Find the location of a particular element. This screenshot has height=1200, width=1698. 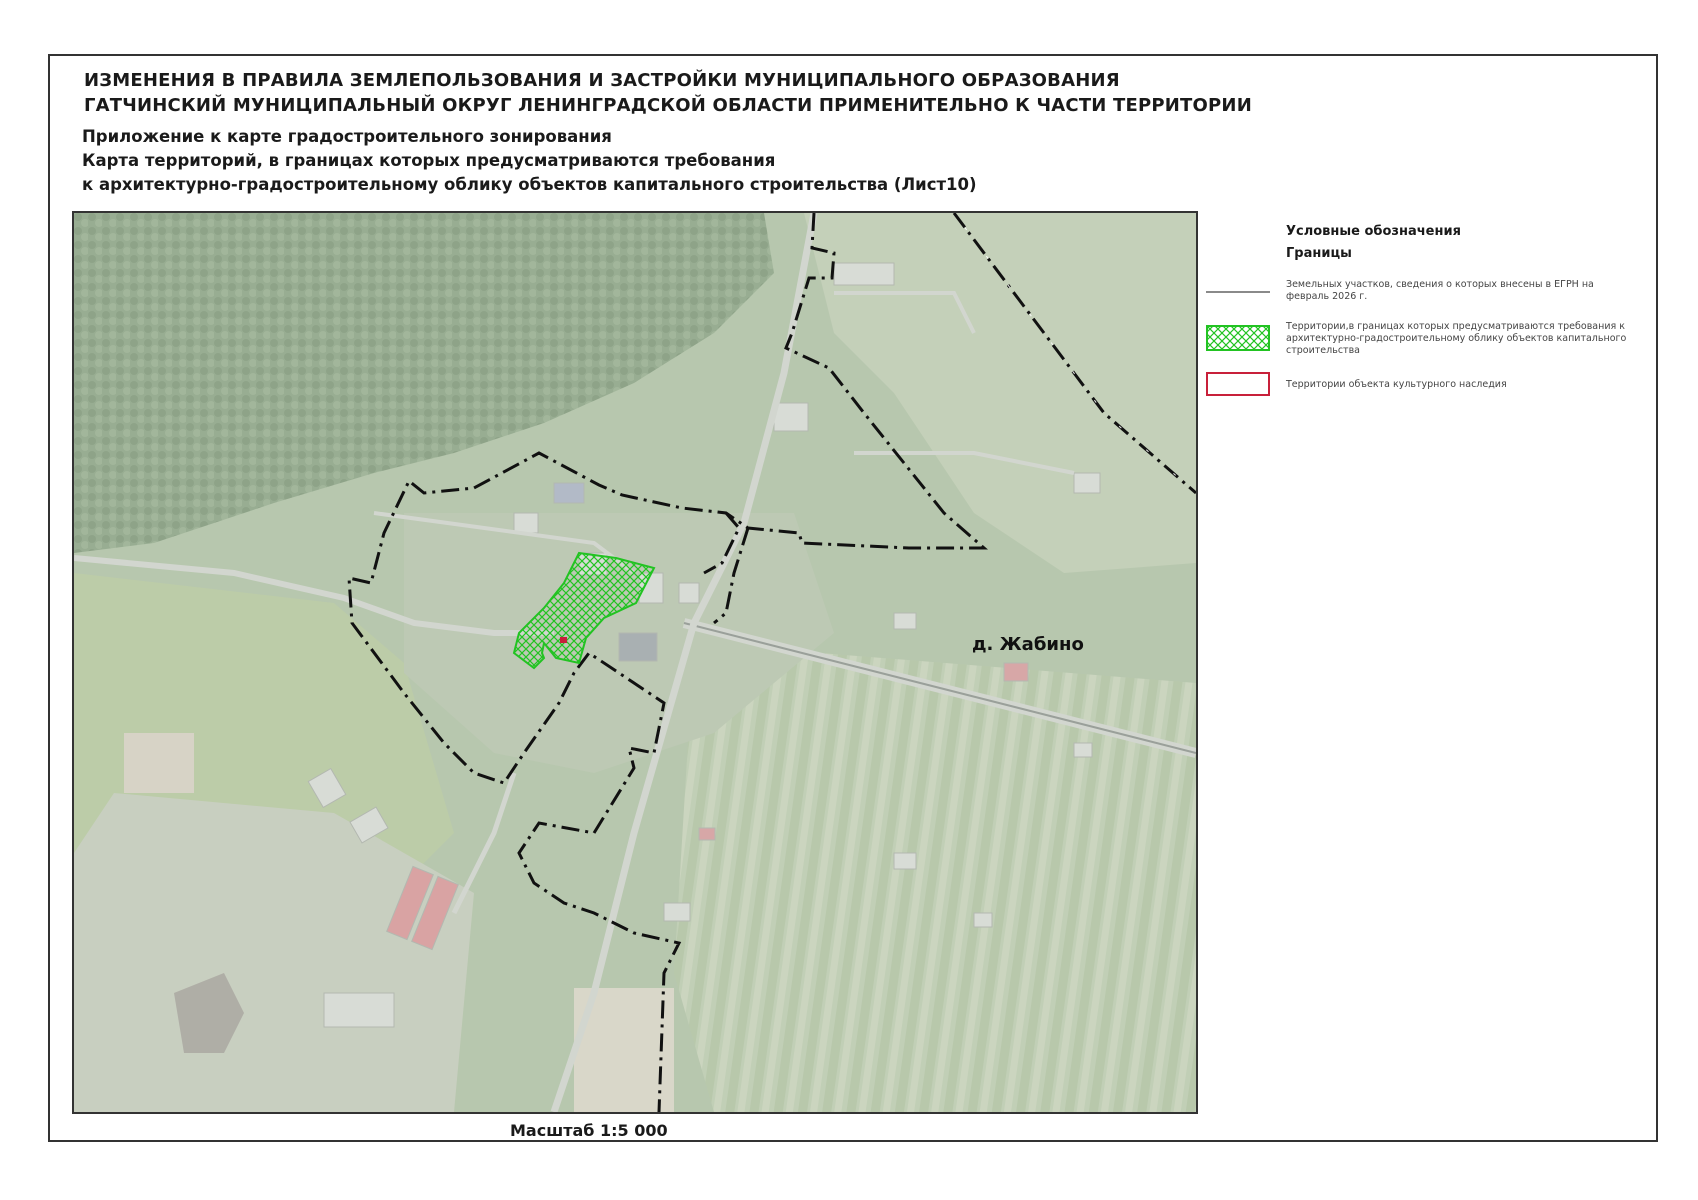

heritage-object is located at coordinates (563, 640).